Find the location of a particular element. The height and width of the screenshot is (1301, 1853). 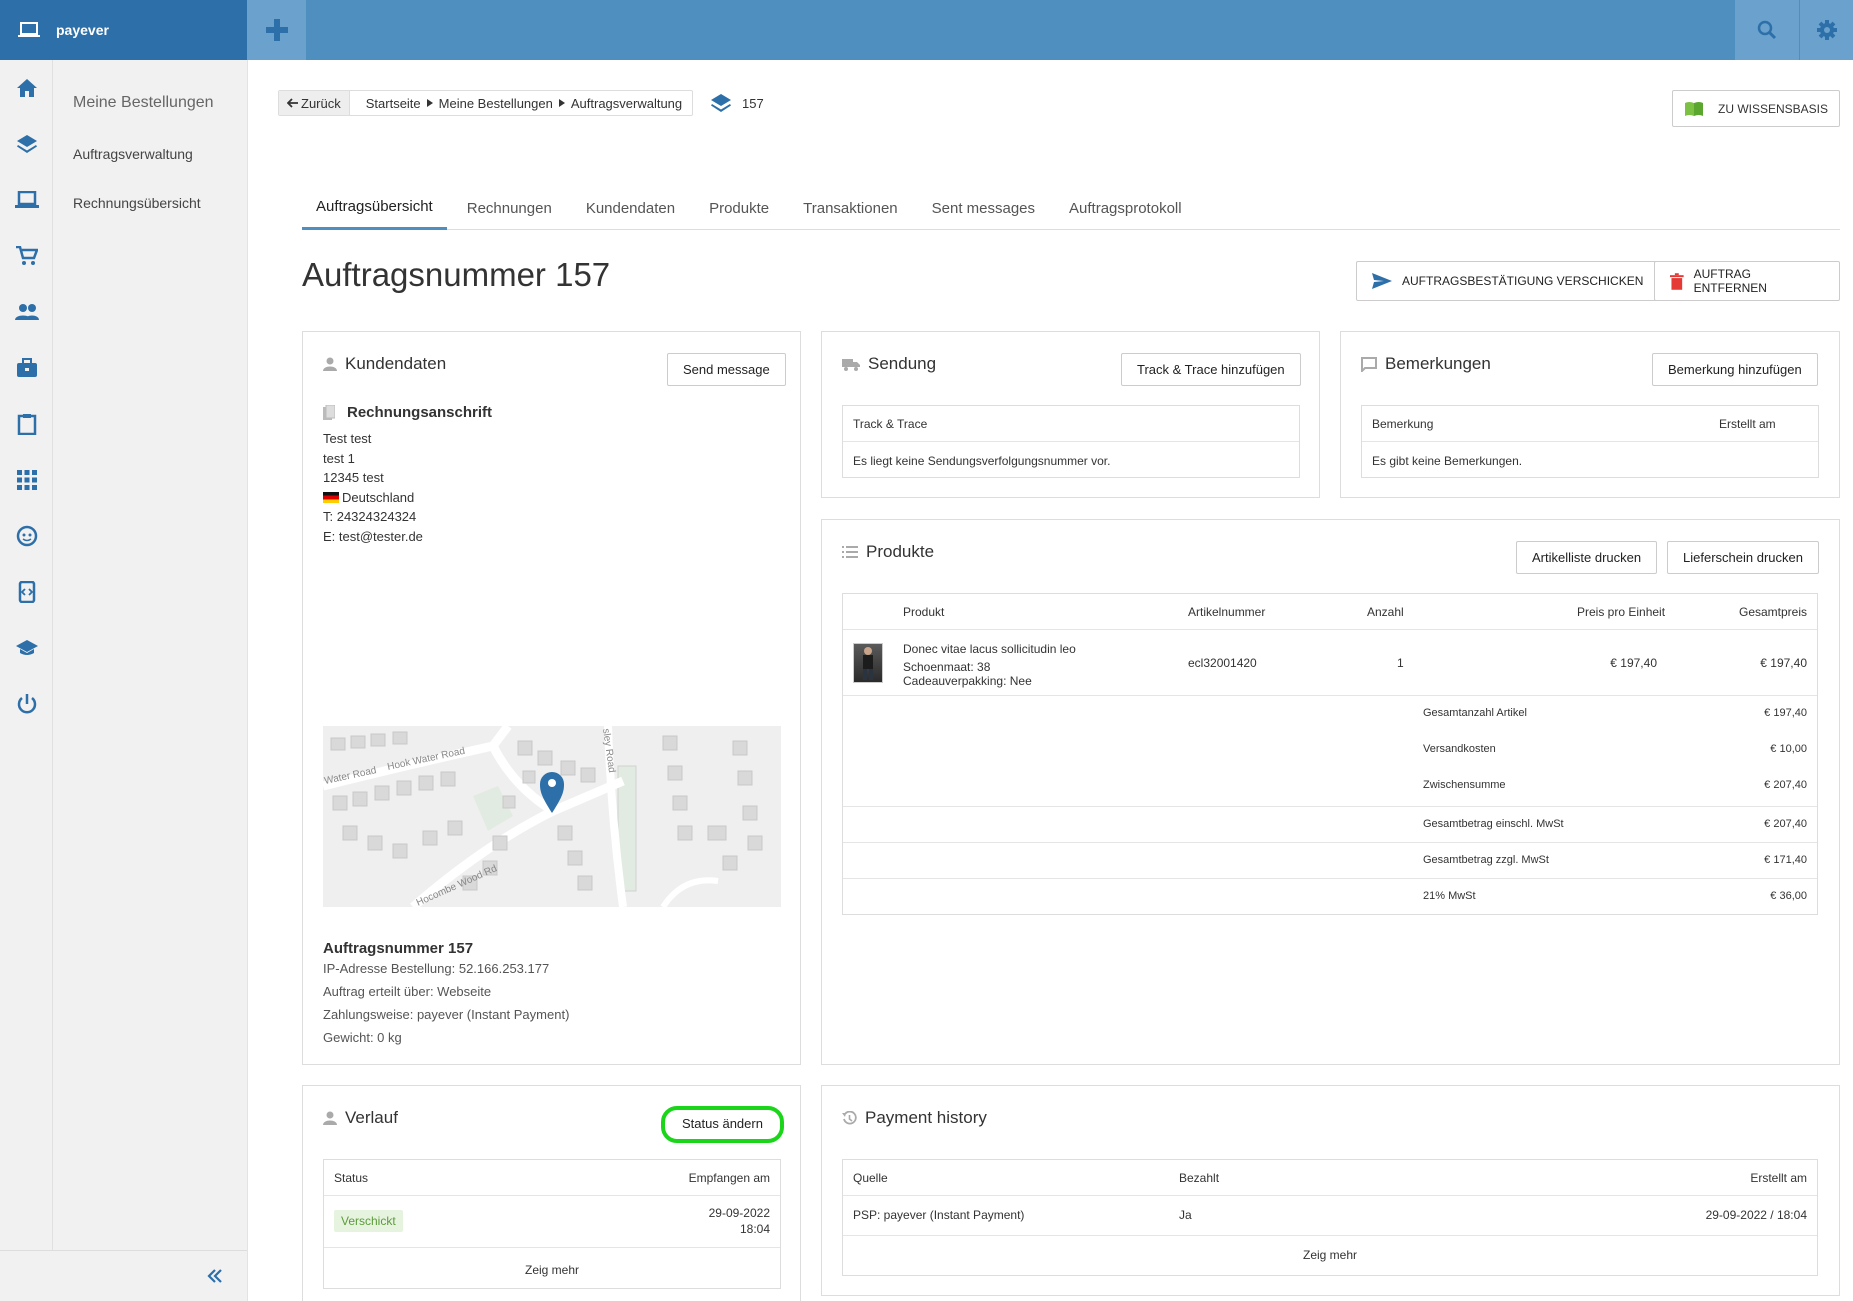

order-number-indicator: 157 is located at coordinates (737, 103).